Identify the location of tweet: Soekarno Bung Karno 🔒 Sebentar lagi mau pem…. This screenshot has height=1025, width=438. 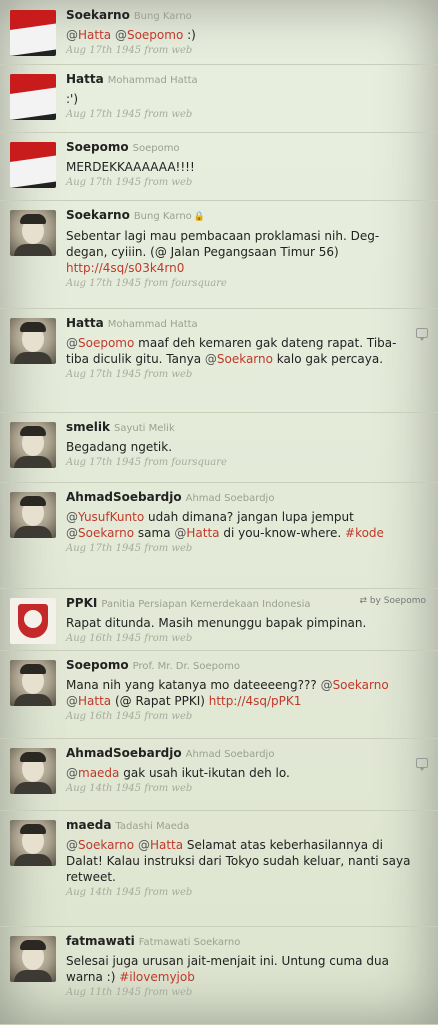
(219, 254).